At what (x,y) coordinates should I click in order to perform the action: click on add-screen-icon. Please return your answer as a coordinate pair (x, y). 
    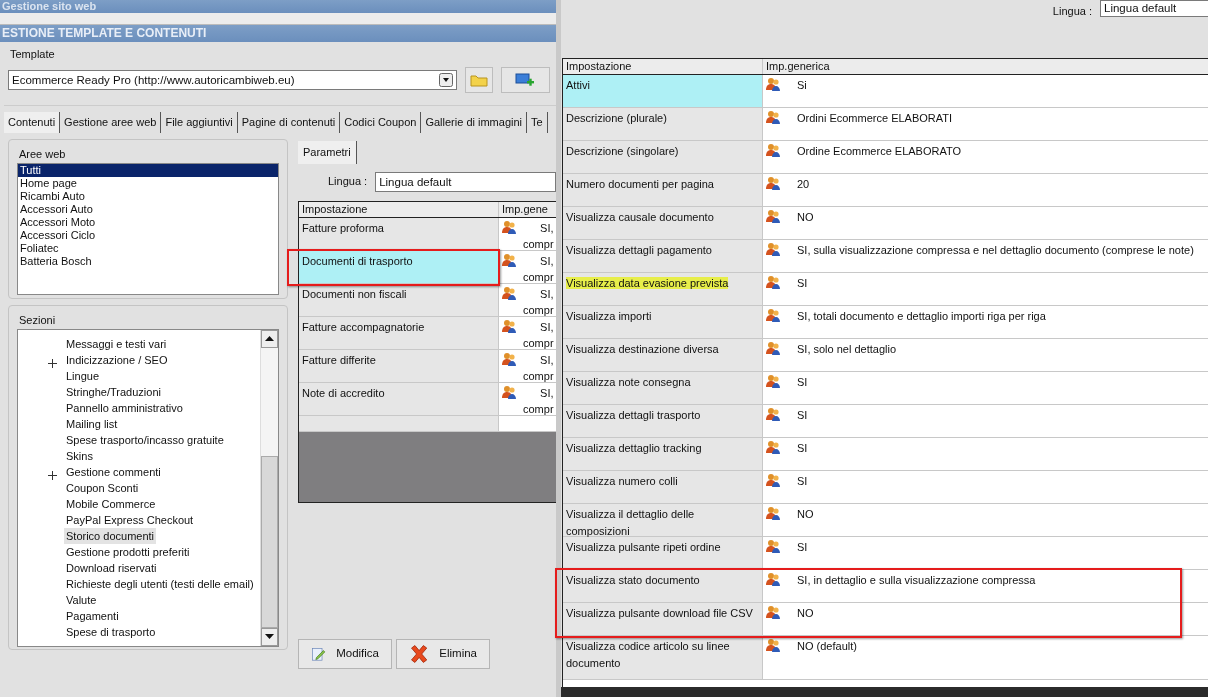
    Looking at the image, I should click on (525, 79).